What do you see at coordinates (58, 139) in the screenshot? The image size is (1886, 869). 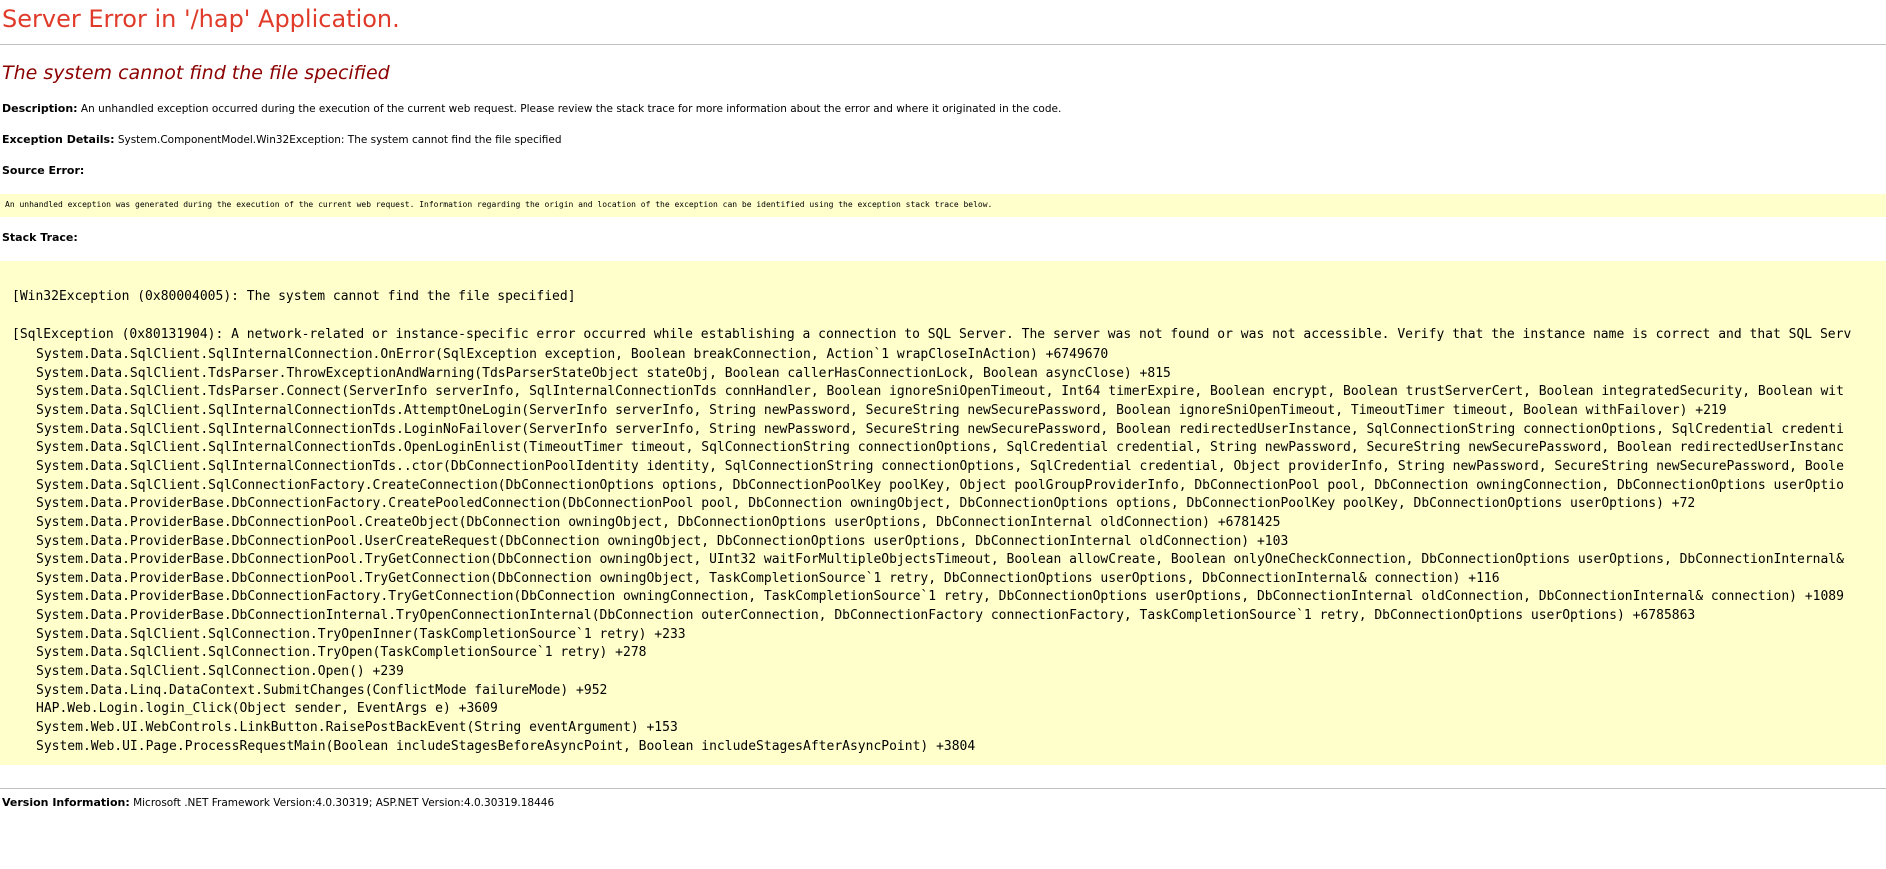 I see `exception-details-label: Exception Details:` at bounding box center [58, 139].